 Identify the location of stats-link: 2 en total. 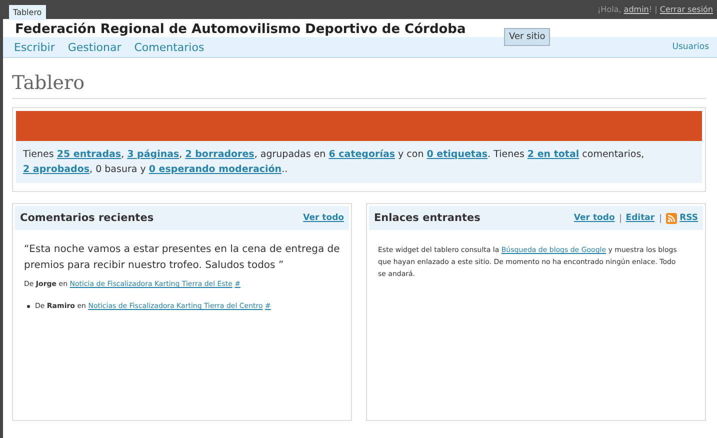
(553, 154).